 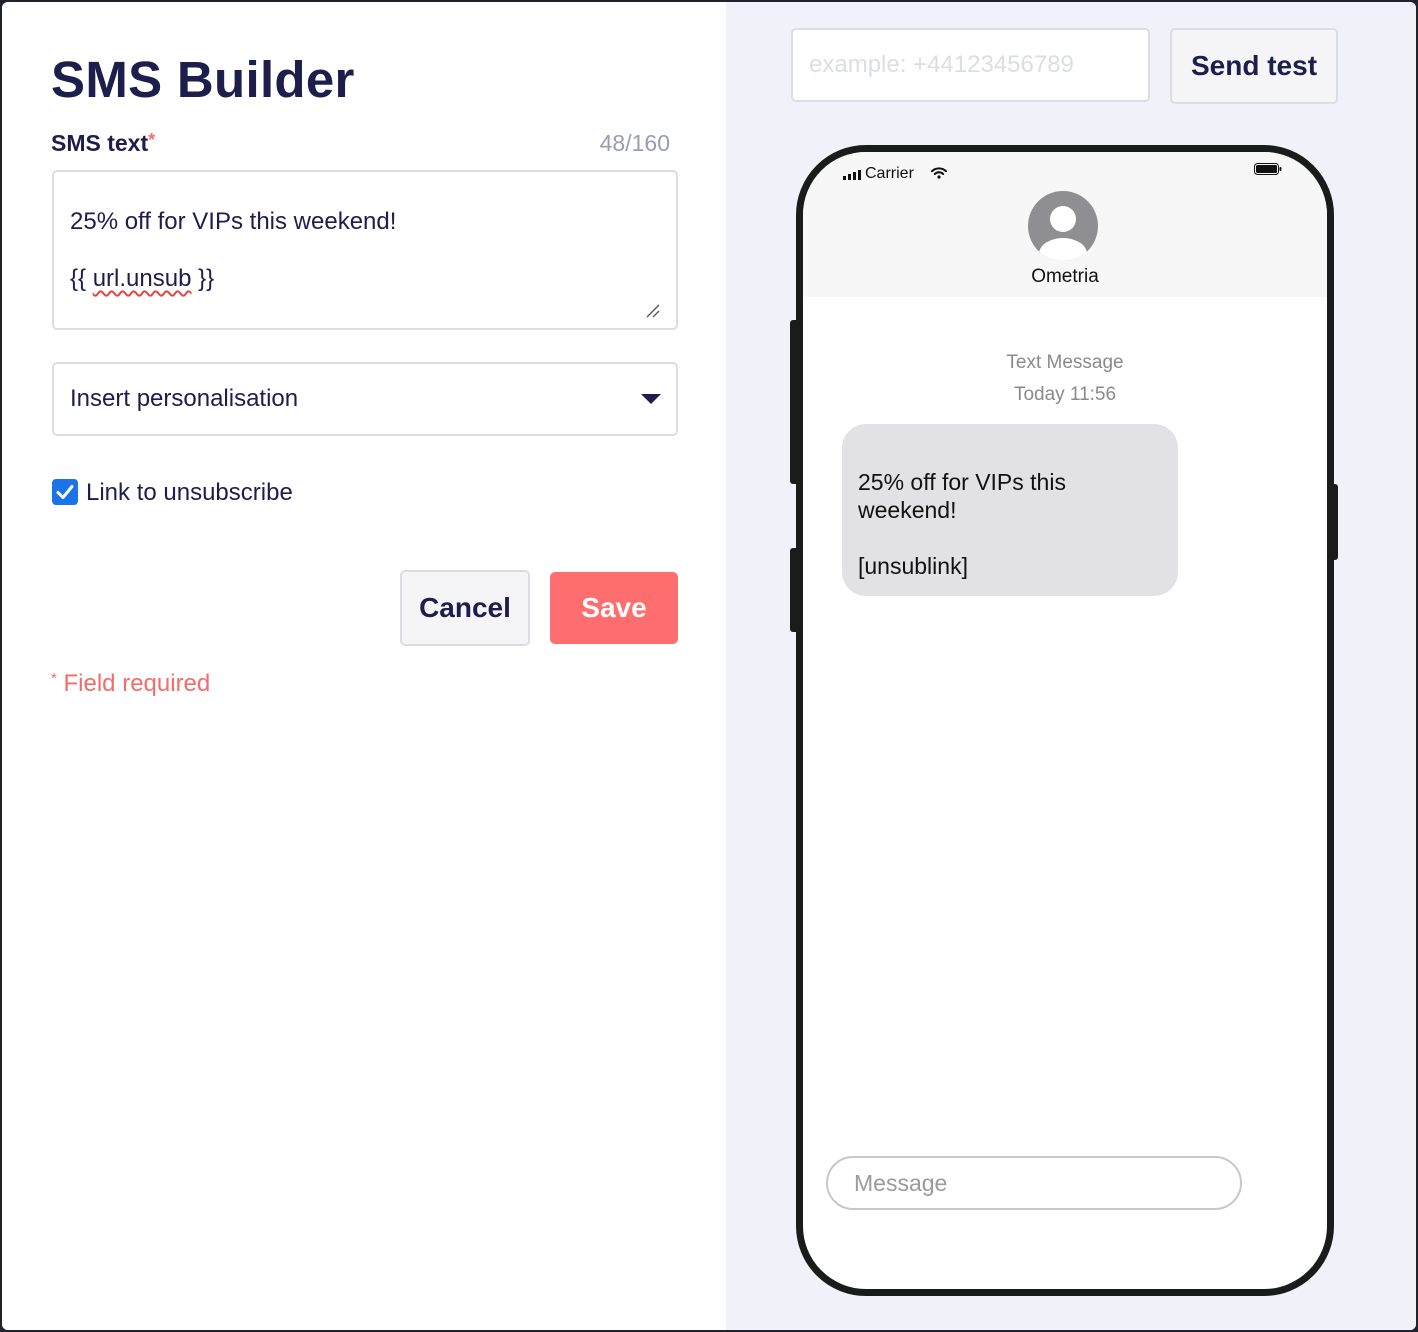 I want to click on chevron-down-icon, so click(x=651, y=399).